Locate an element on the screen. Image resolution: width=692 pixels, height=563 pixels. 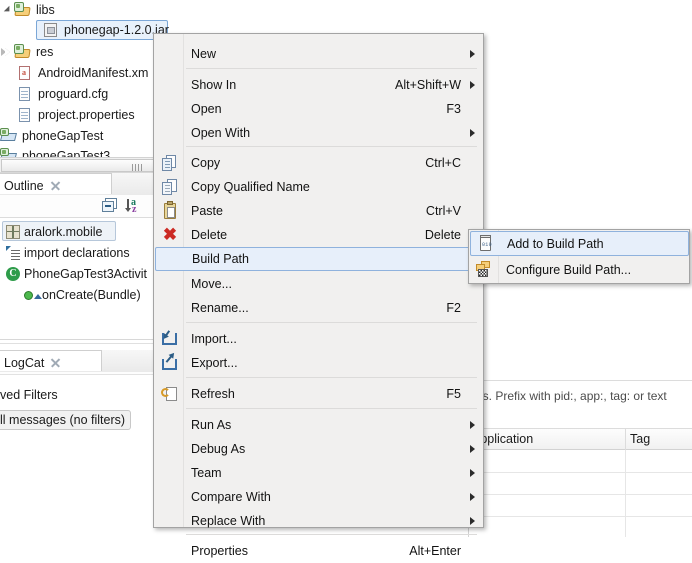
menu-item-label: Open With is located at coordinates (221, 133).